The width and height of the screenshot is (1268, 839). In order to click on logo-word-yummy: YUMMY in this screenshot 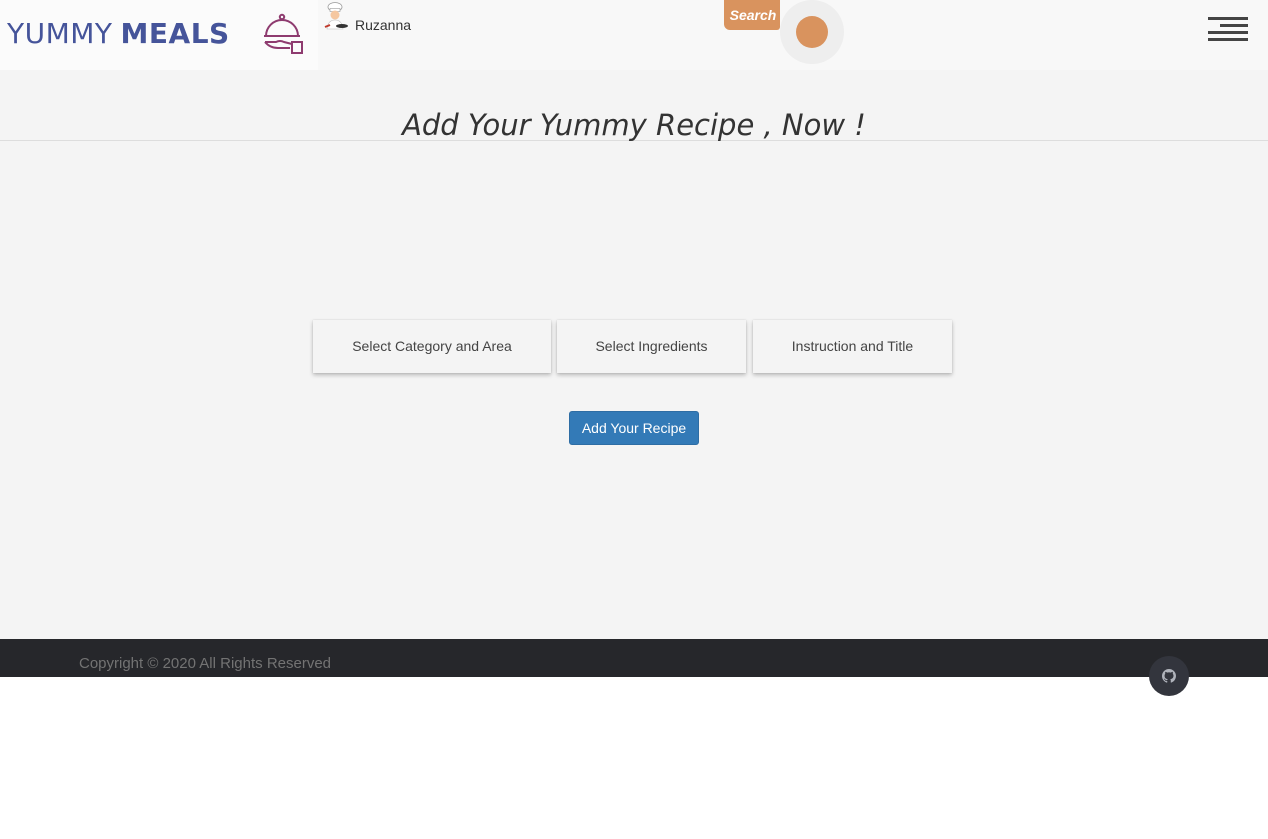, I will do `click(60, 33)`.